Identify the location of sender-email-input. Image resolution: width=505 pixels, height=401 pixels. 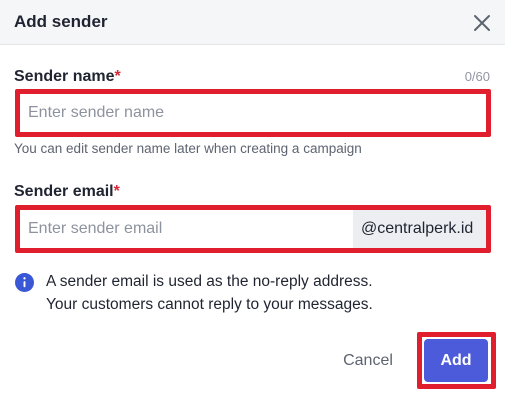
(186, 229).